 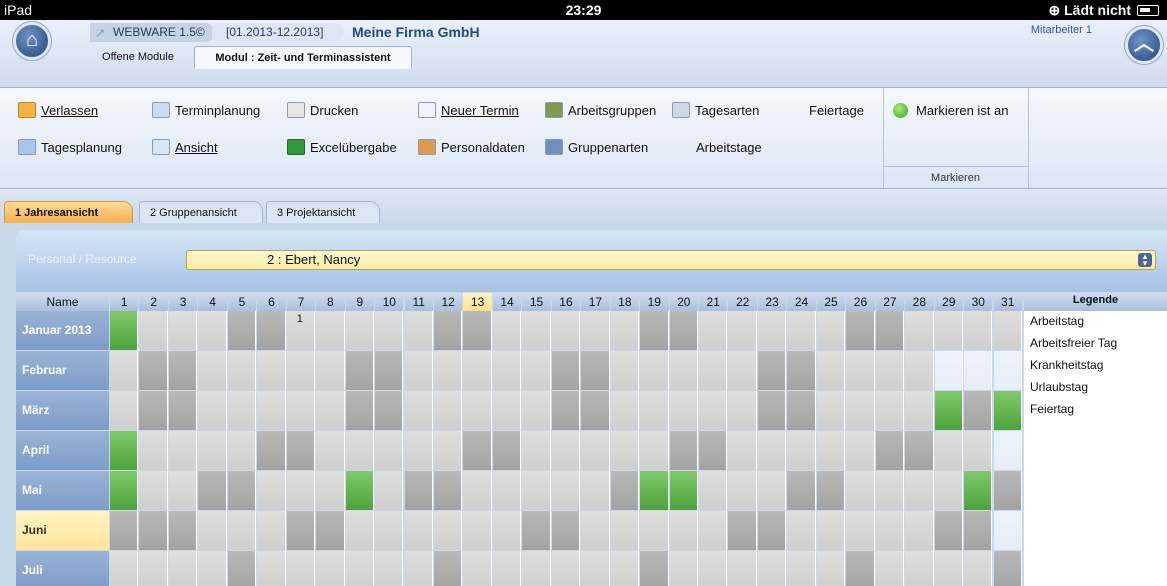 What do you see at coordinates (62, 330) in the screenshot?
I see `month-label: Januar 2013` at bounding box center [62, 330].